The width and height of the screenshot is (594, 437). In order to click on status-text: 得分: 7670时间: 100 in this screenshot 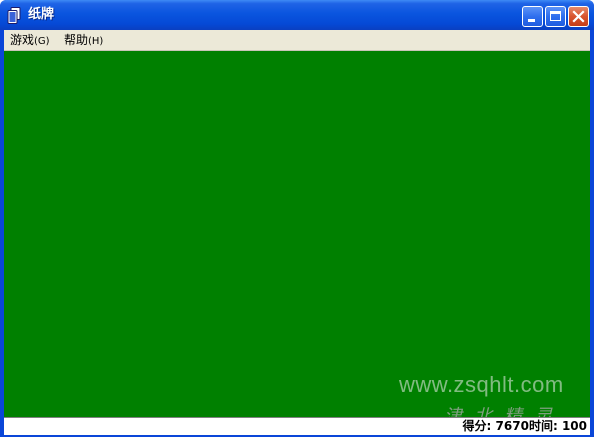, I will do `click(525, 426)`.